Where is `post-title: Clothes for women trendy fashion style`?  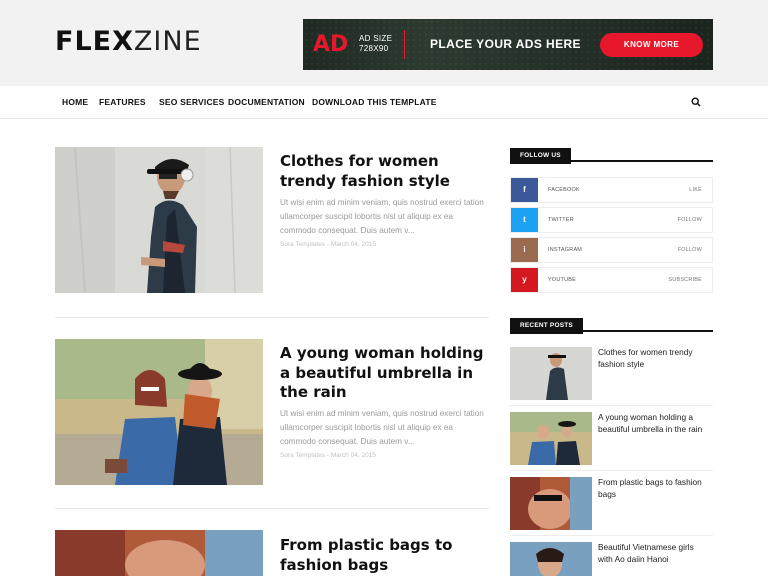 post-title: Clothes for women trendy fashion style is located at coordinates (385, 171).